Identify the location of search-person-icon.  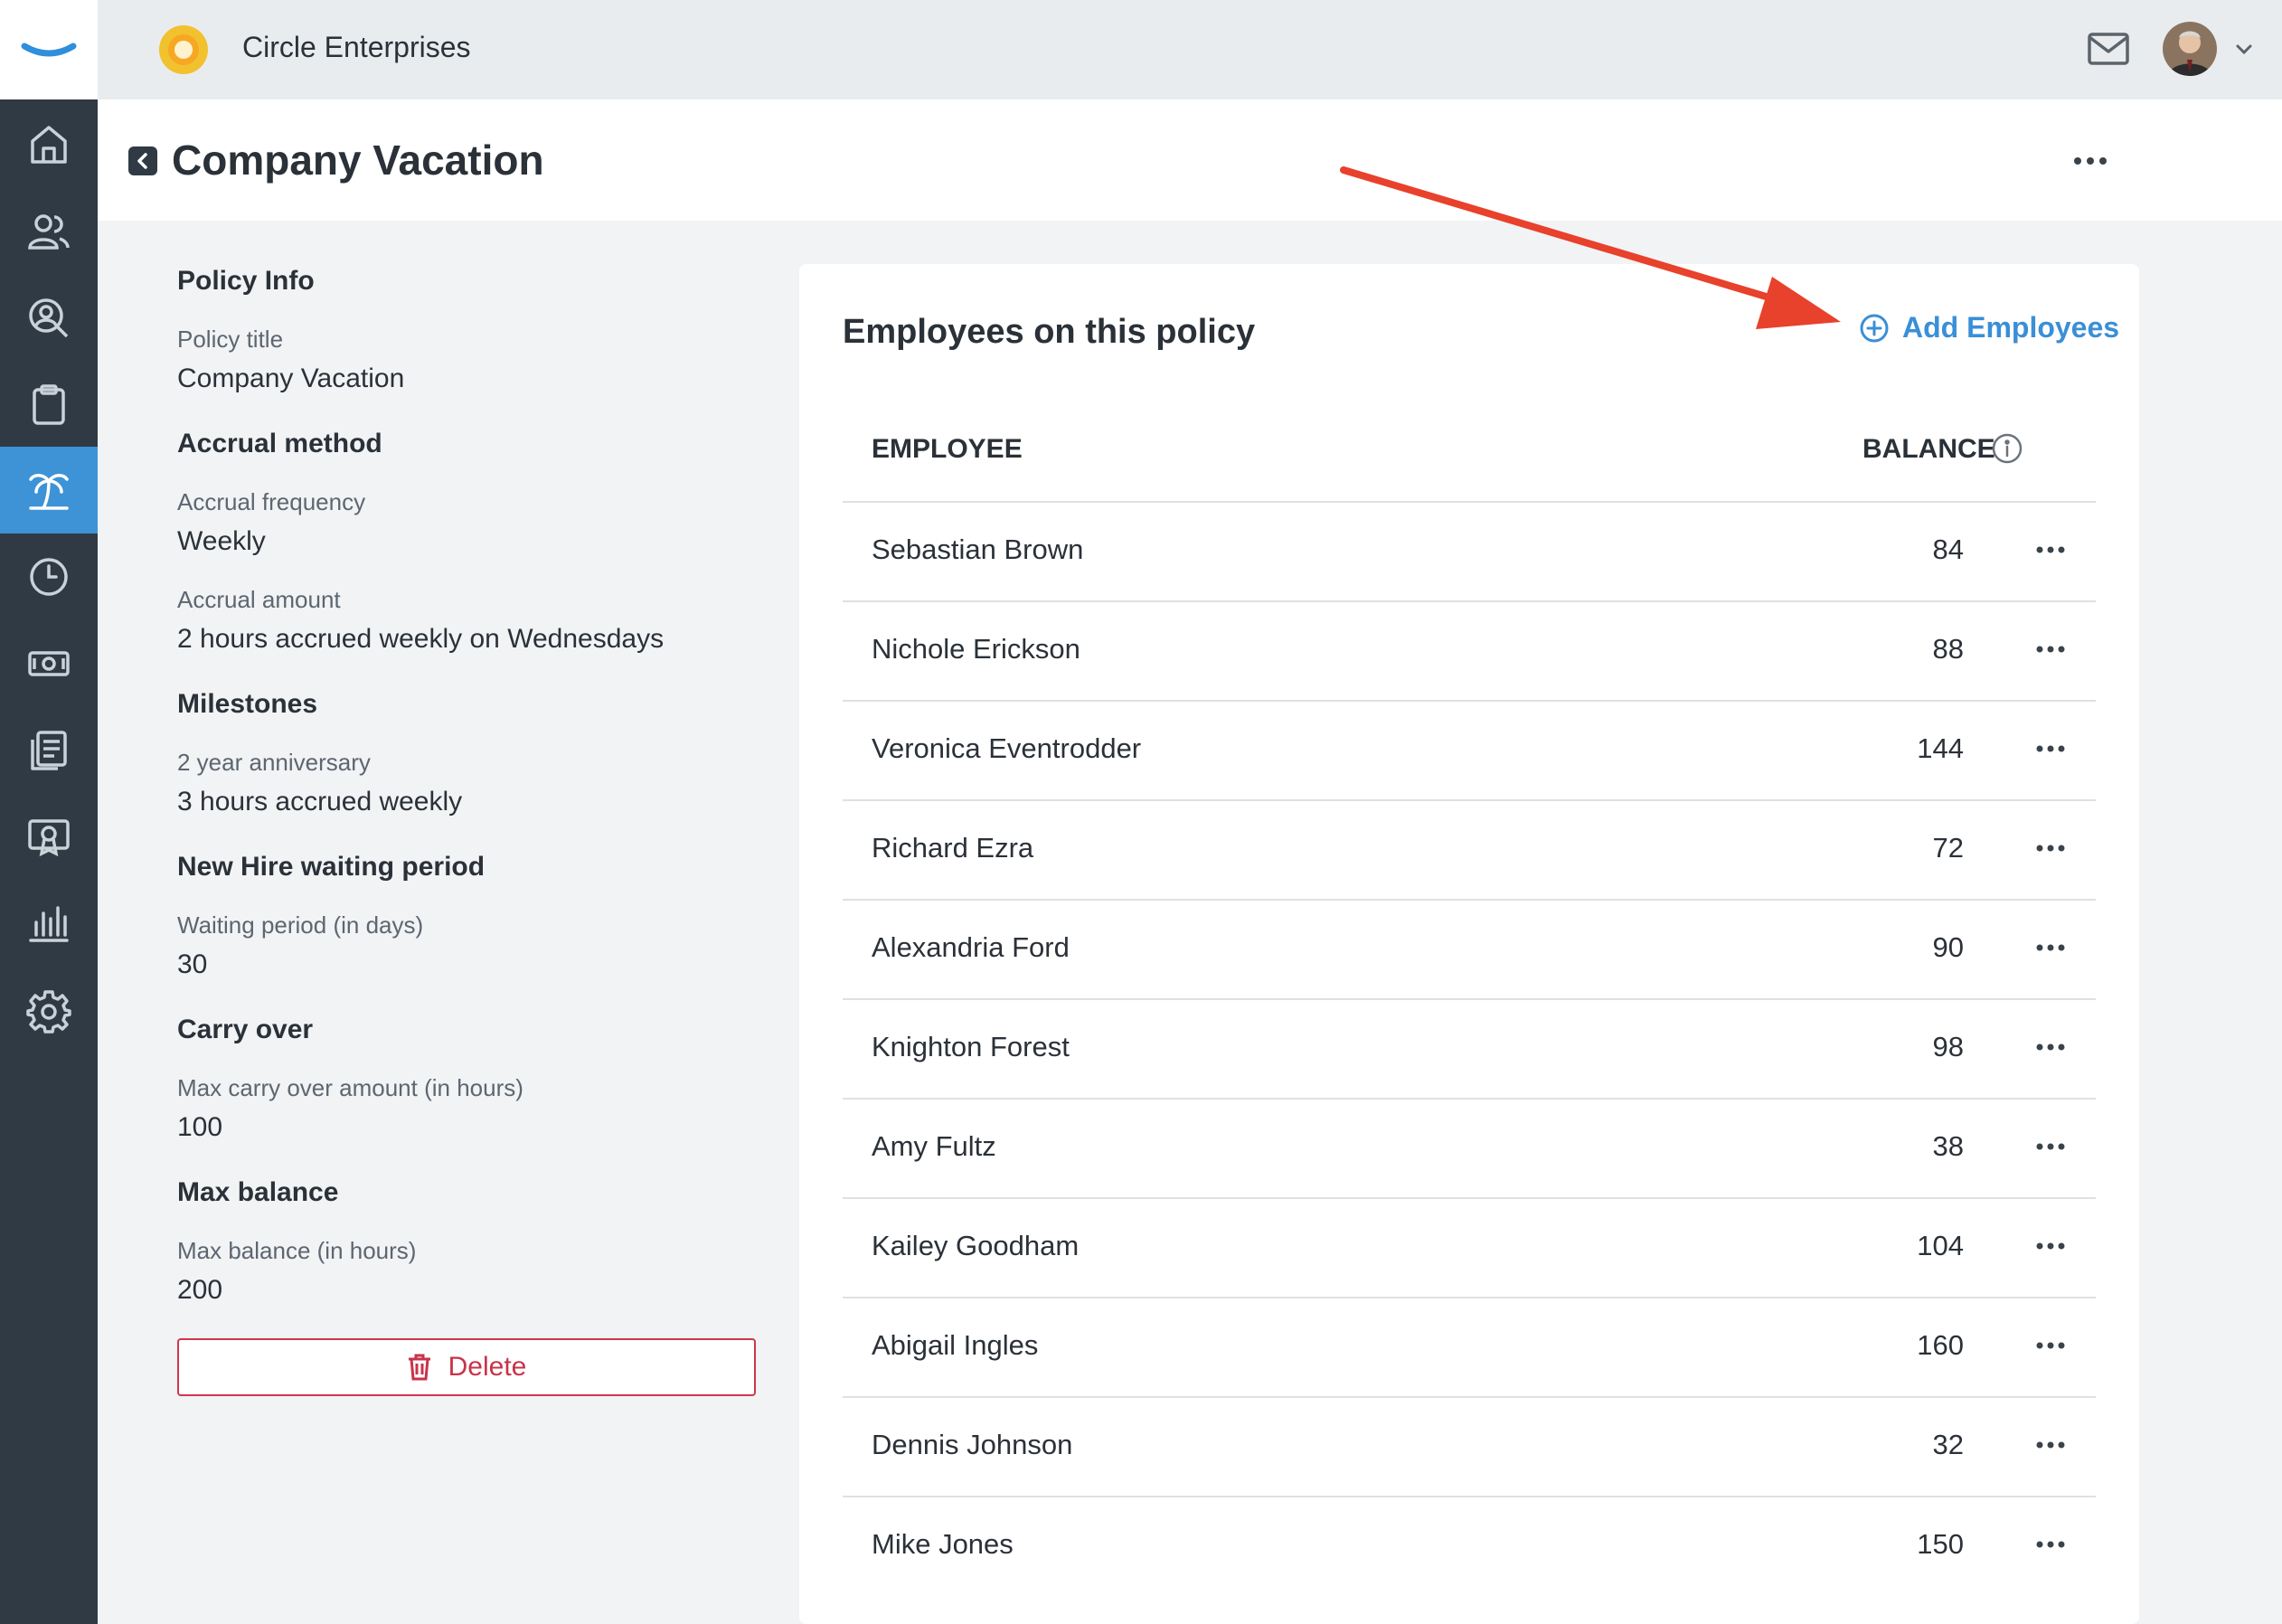
(49, 318).